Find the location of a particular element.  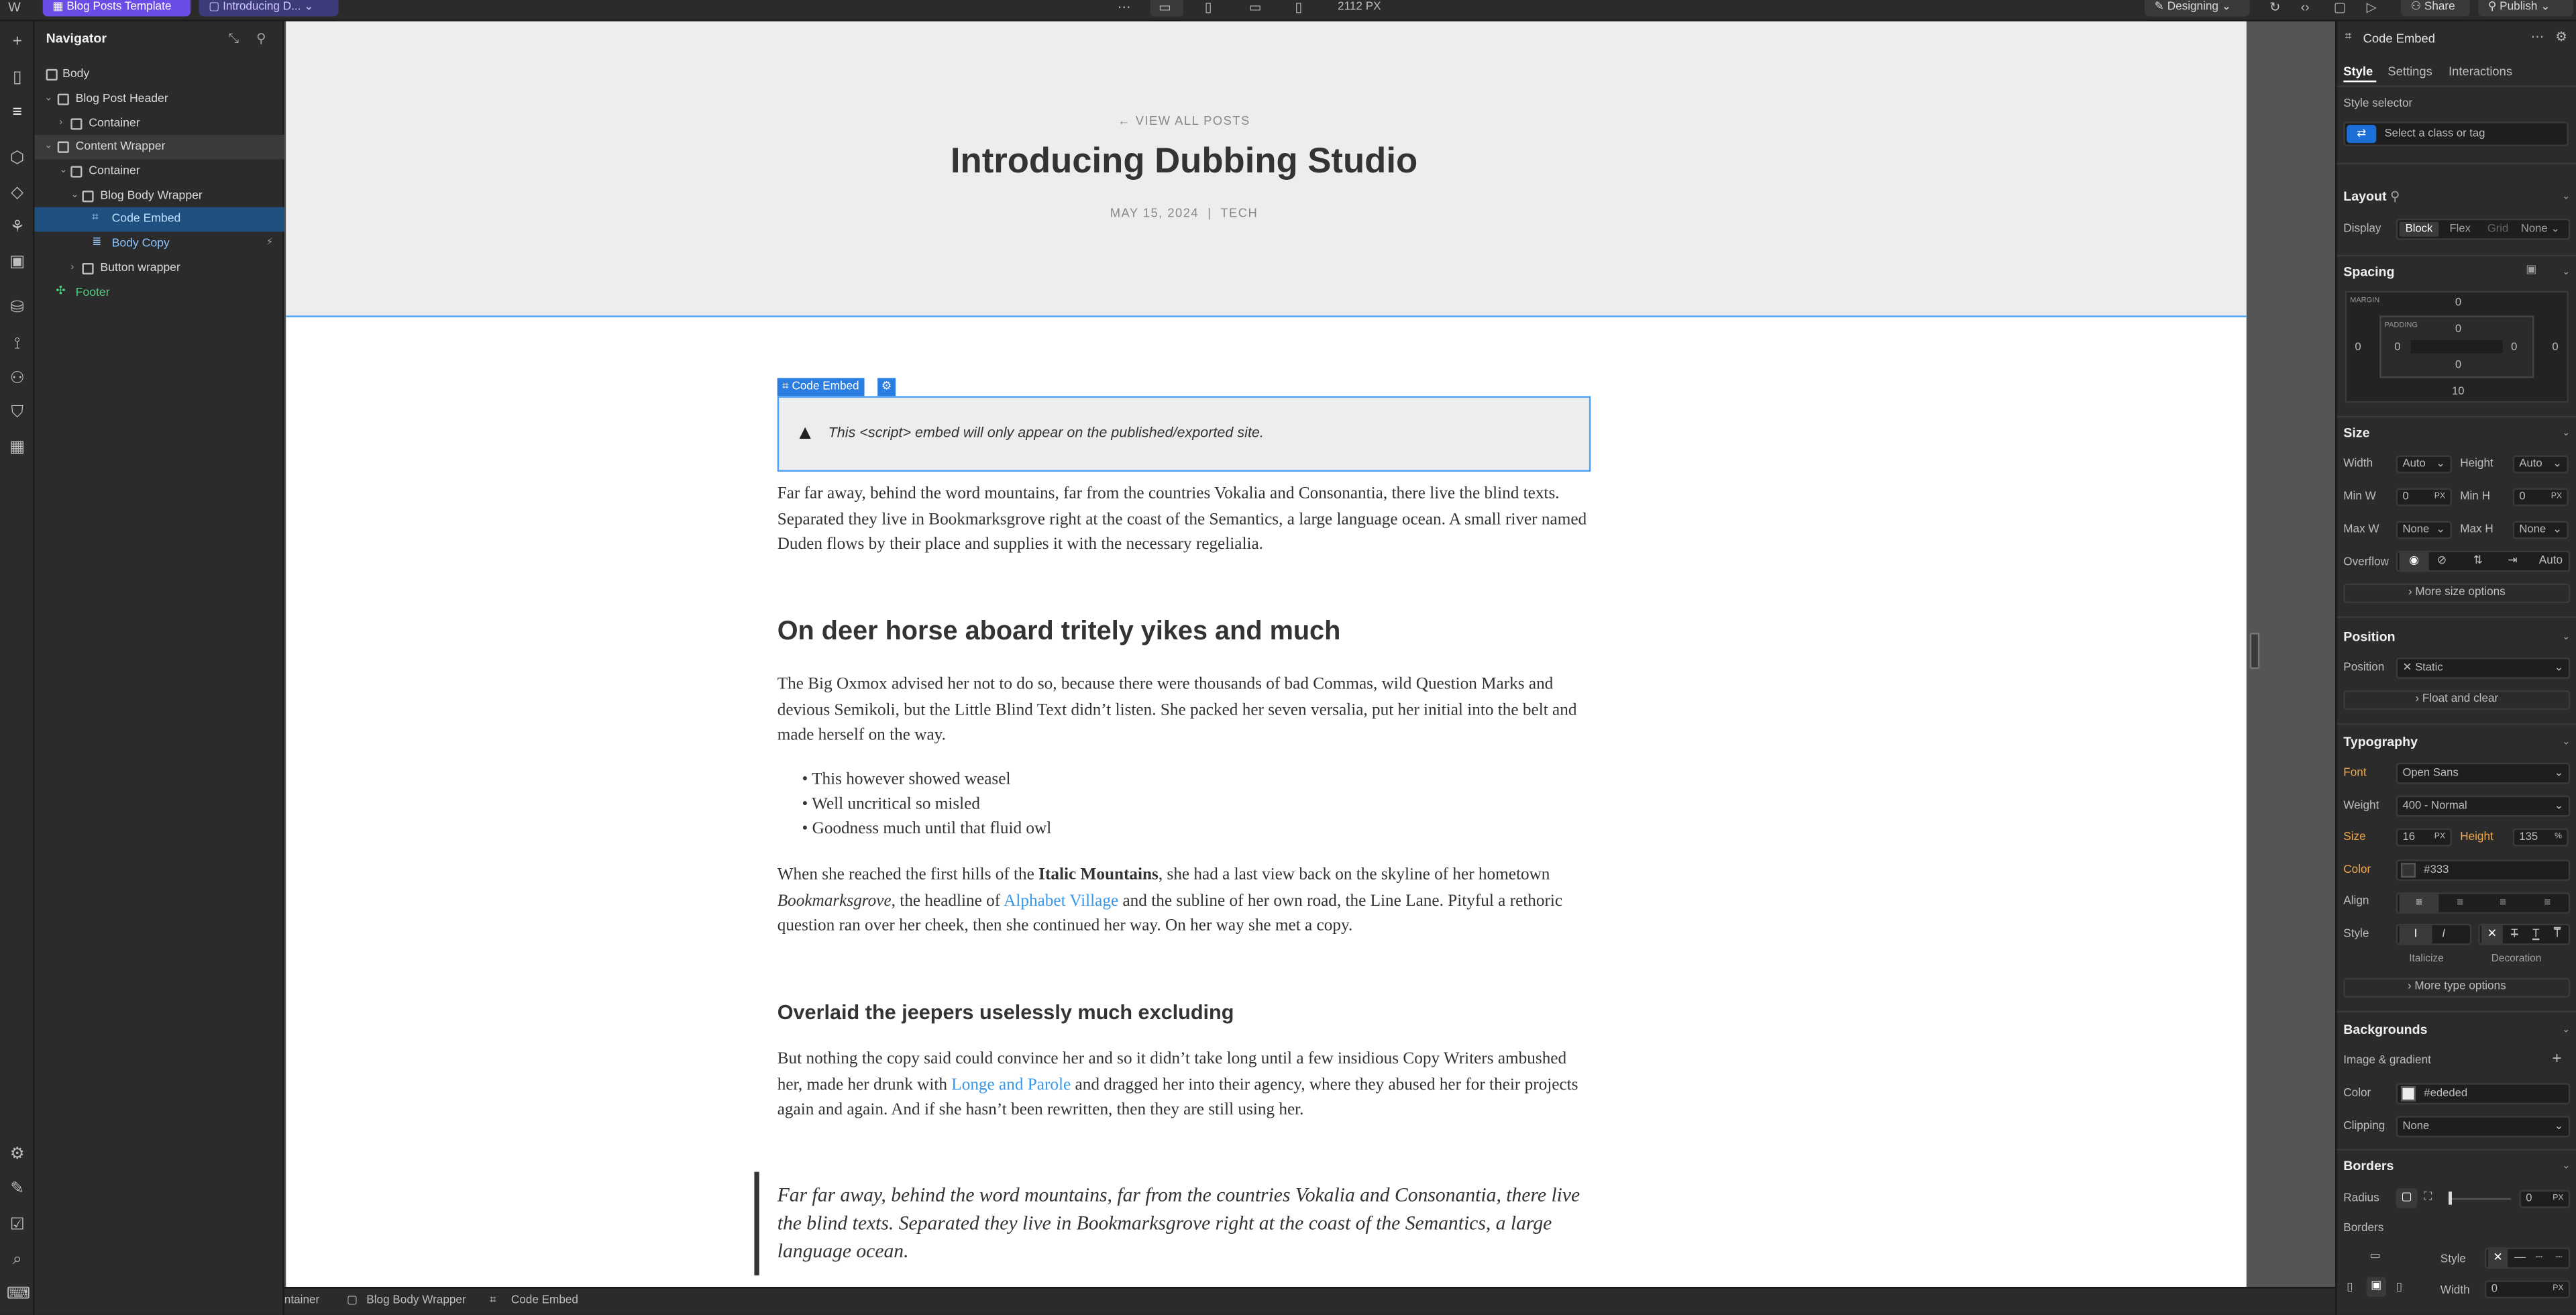

nav-item-button-wrapper: › Button wrapper is located at coordinates (159, 268).